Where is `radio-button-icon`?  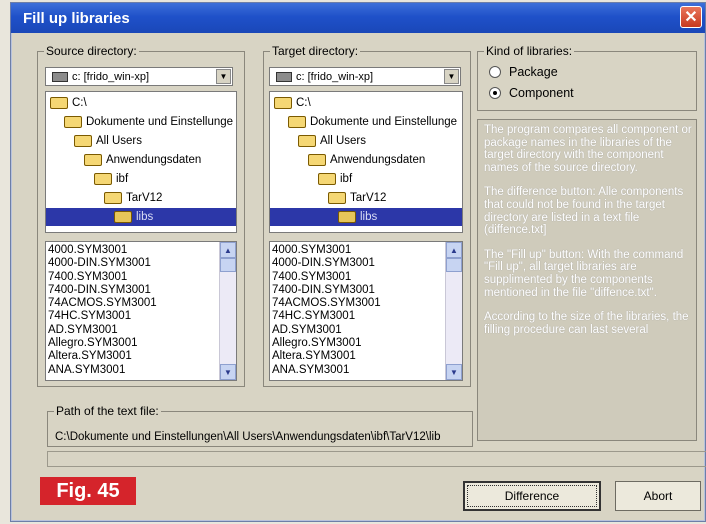 radio-button-icon is located at coordinates (495, 72).